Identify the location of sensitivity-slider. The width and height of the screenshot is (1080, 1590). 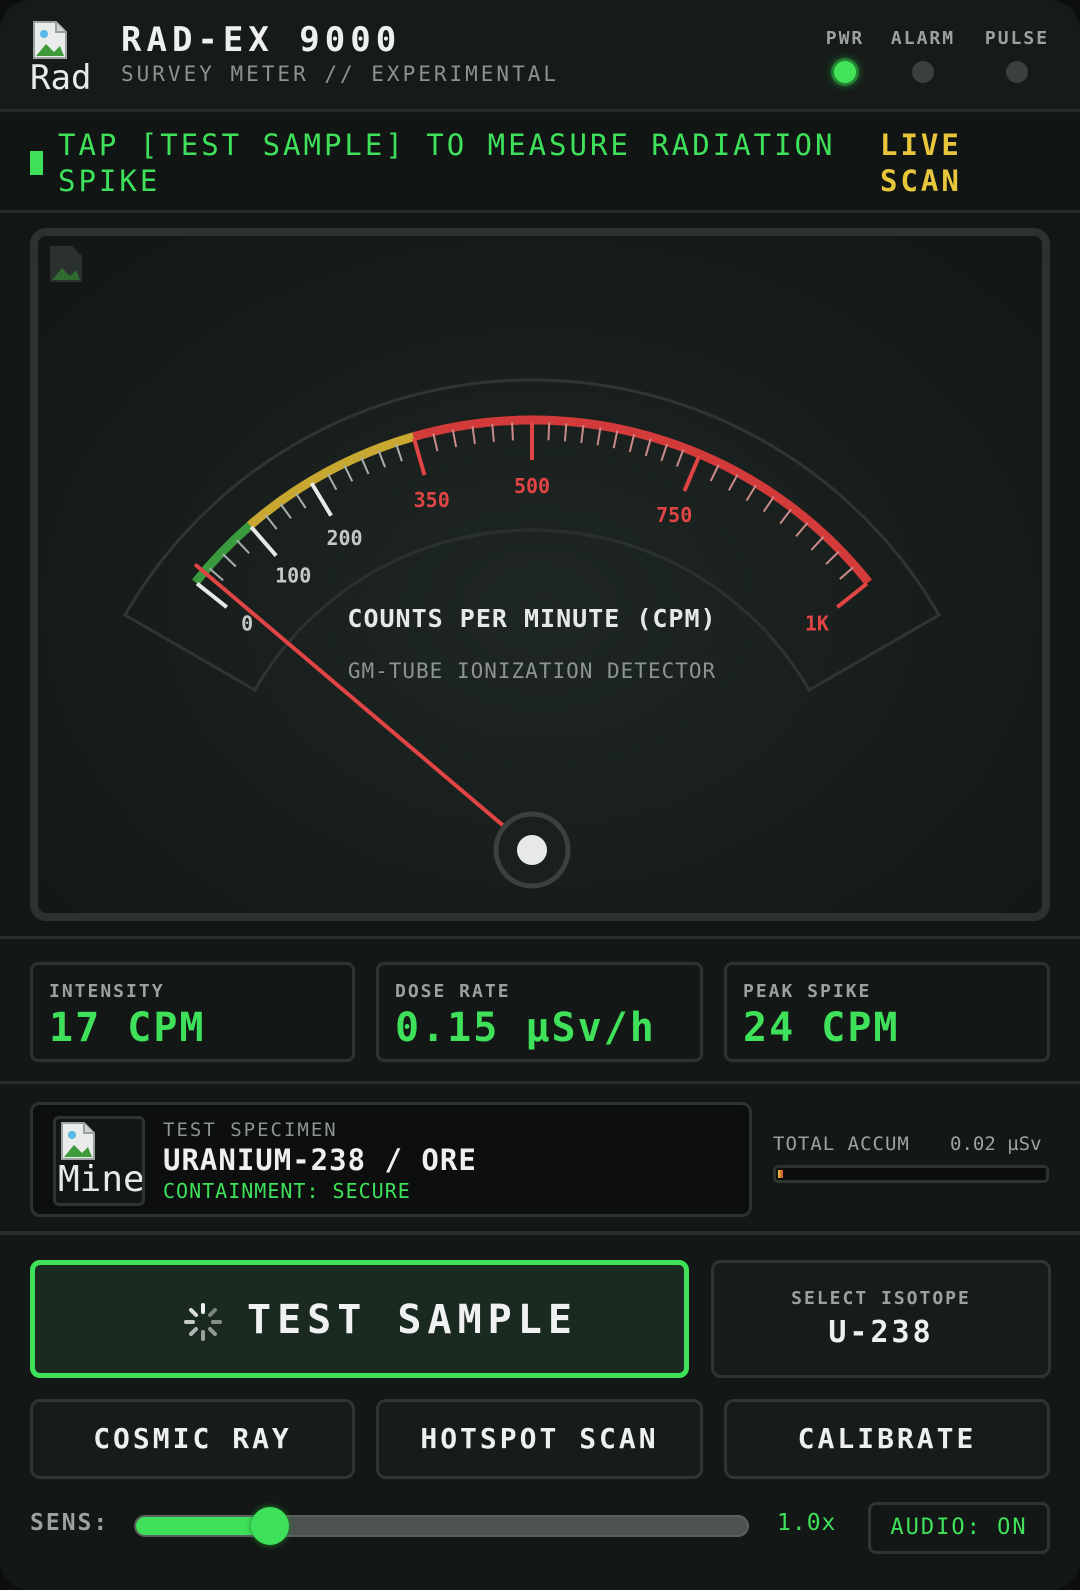
(441, 1526).